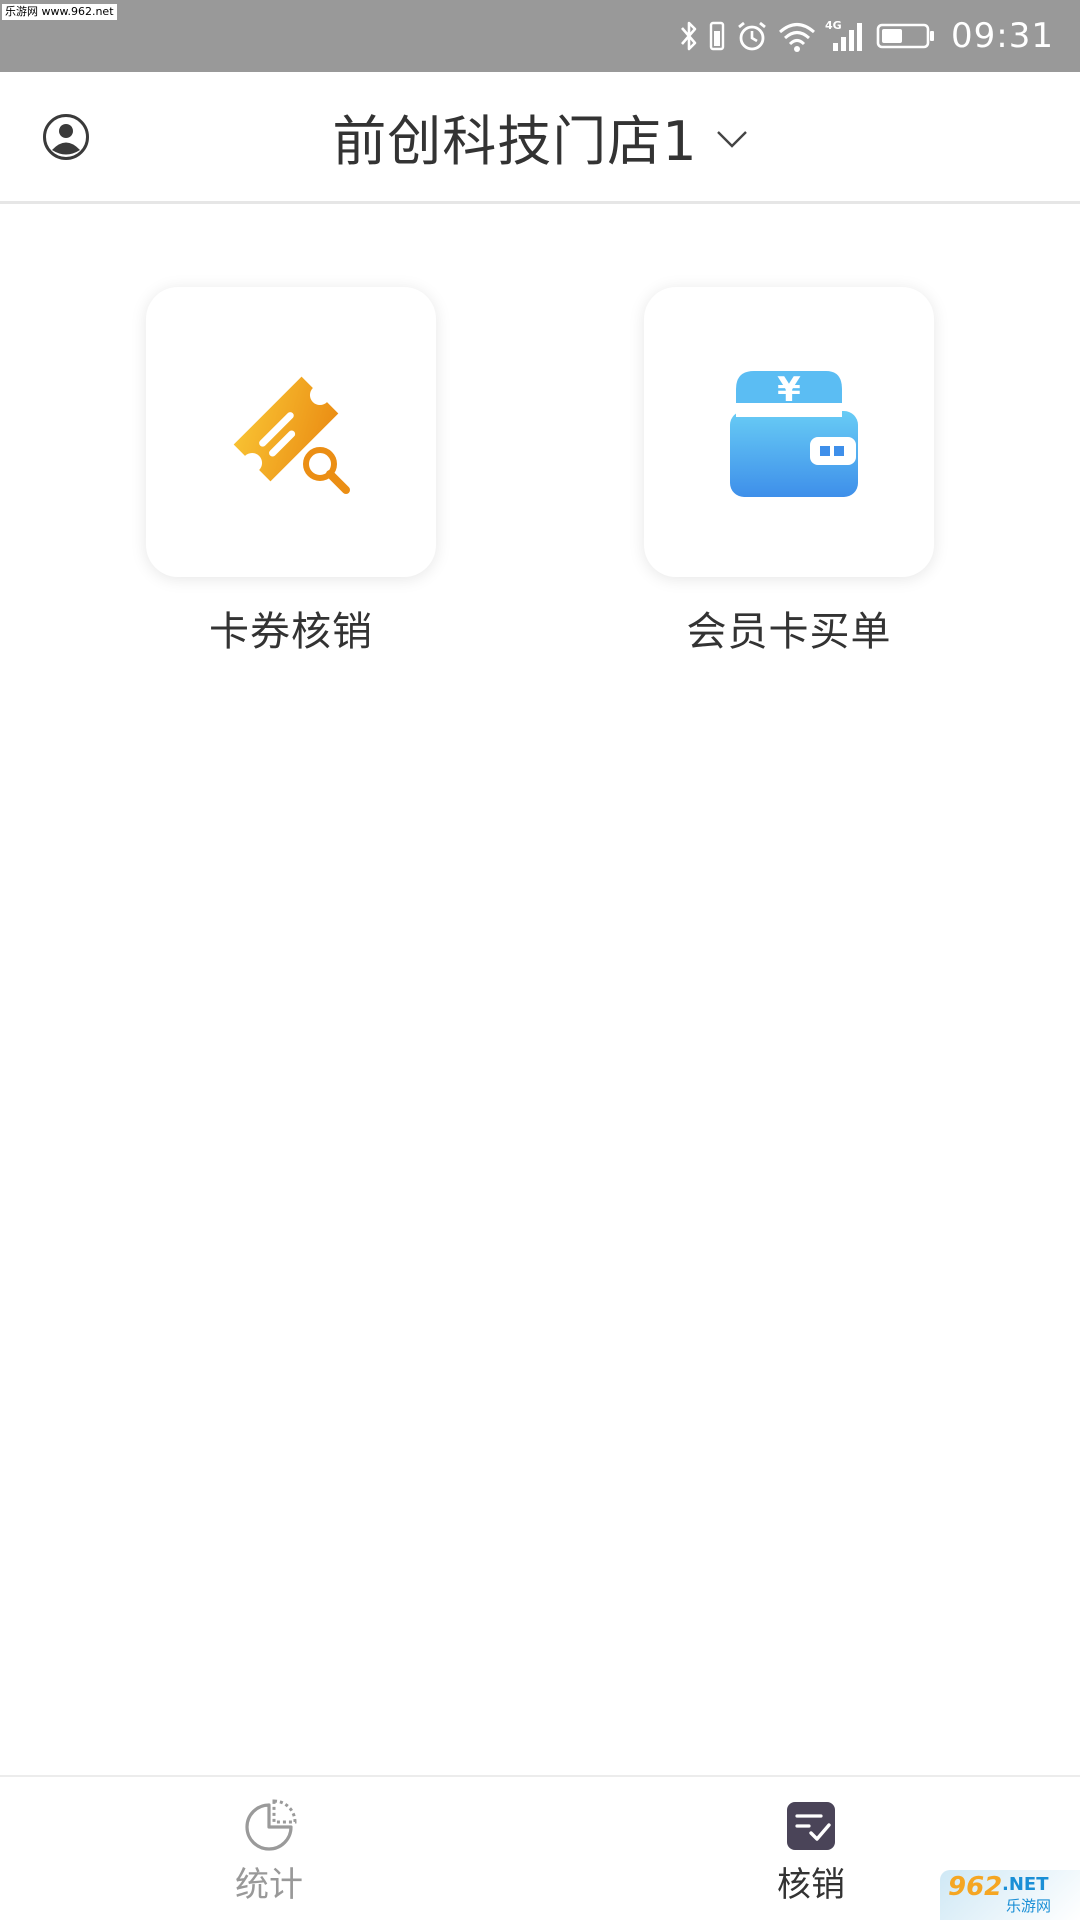  What do you see at coordinates (833, 25) in the screenshot?
I see `network-type-label: 4G` at bounding box center [833, 25].